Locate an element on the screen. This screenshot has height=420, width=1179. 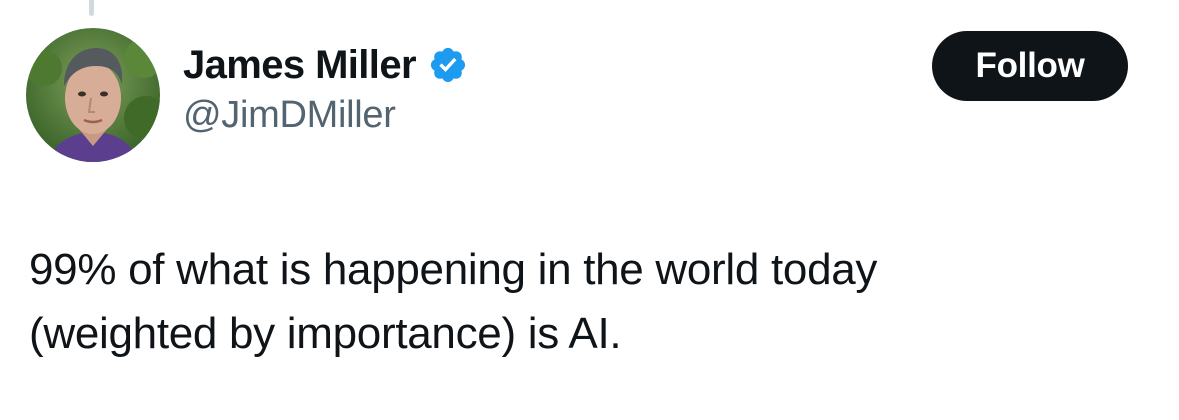
avatar is located at coordinates (93, 95).